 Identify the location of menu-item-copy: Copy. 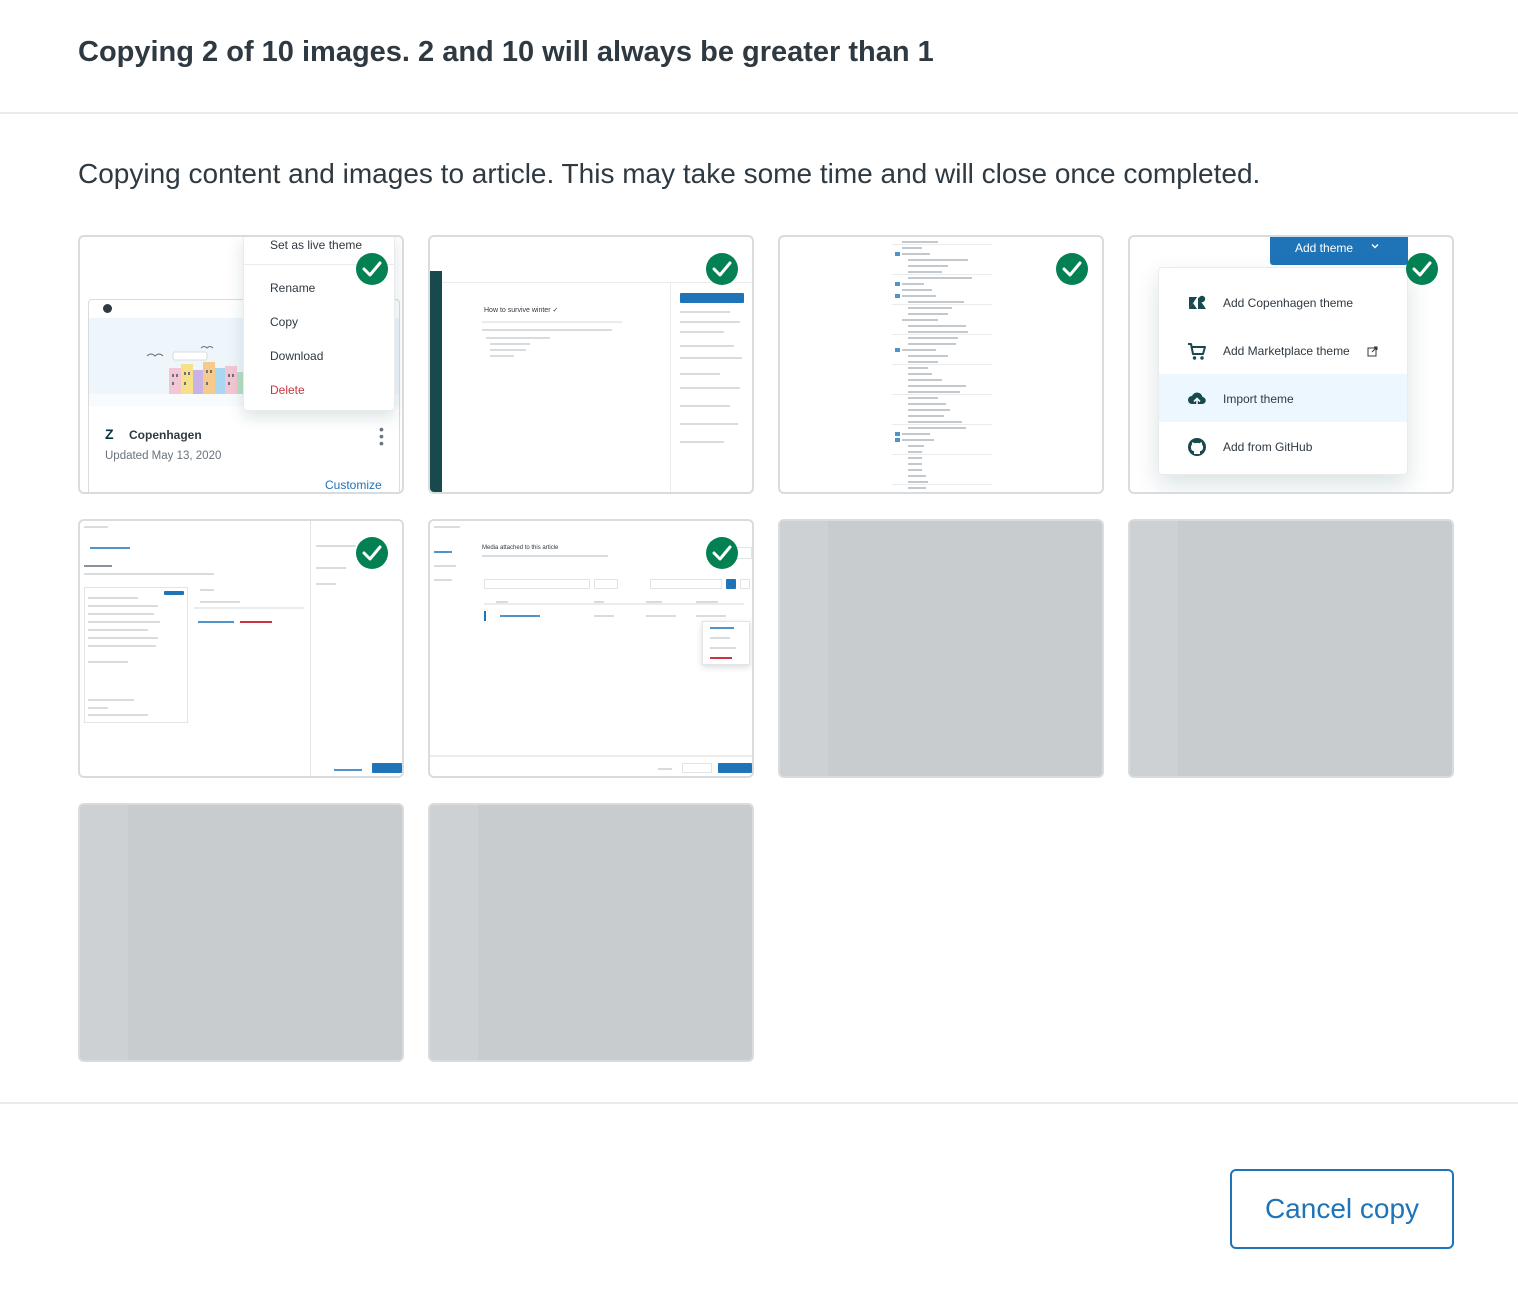
(284, 322).